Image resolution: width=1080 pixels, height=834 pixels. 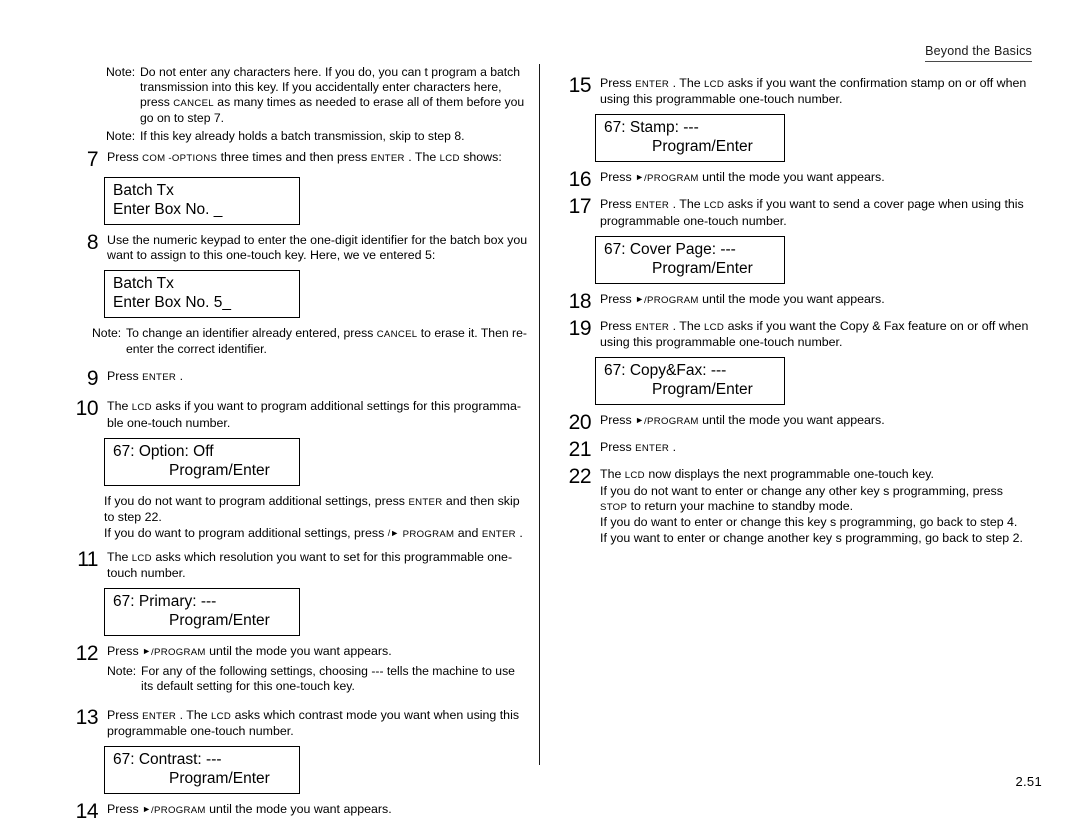 I want to click on right-arrow-icon: /►, so click(x=393, y=532).